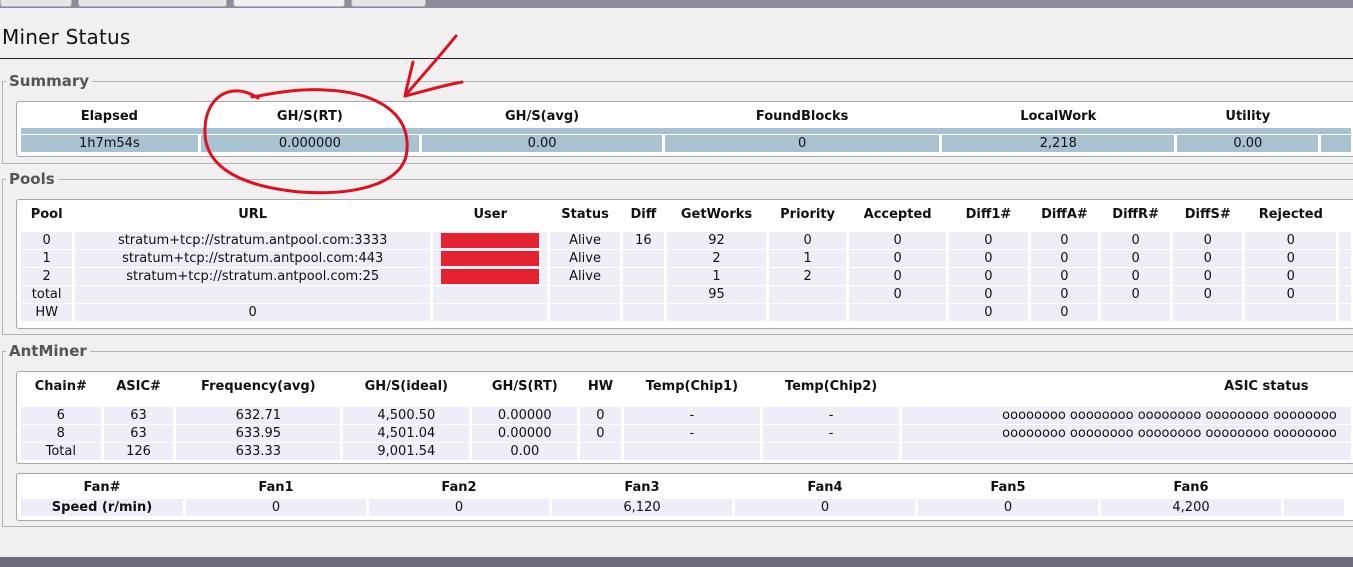 The height and width of the screenshot is (567, 1353). Describe the element at coordinates (676, 562) in the screenshot. I see `bottom-scroll-bar` at that location.